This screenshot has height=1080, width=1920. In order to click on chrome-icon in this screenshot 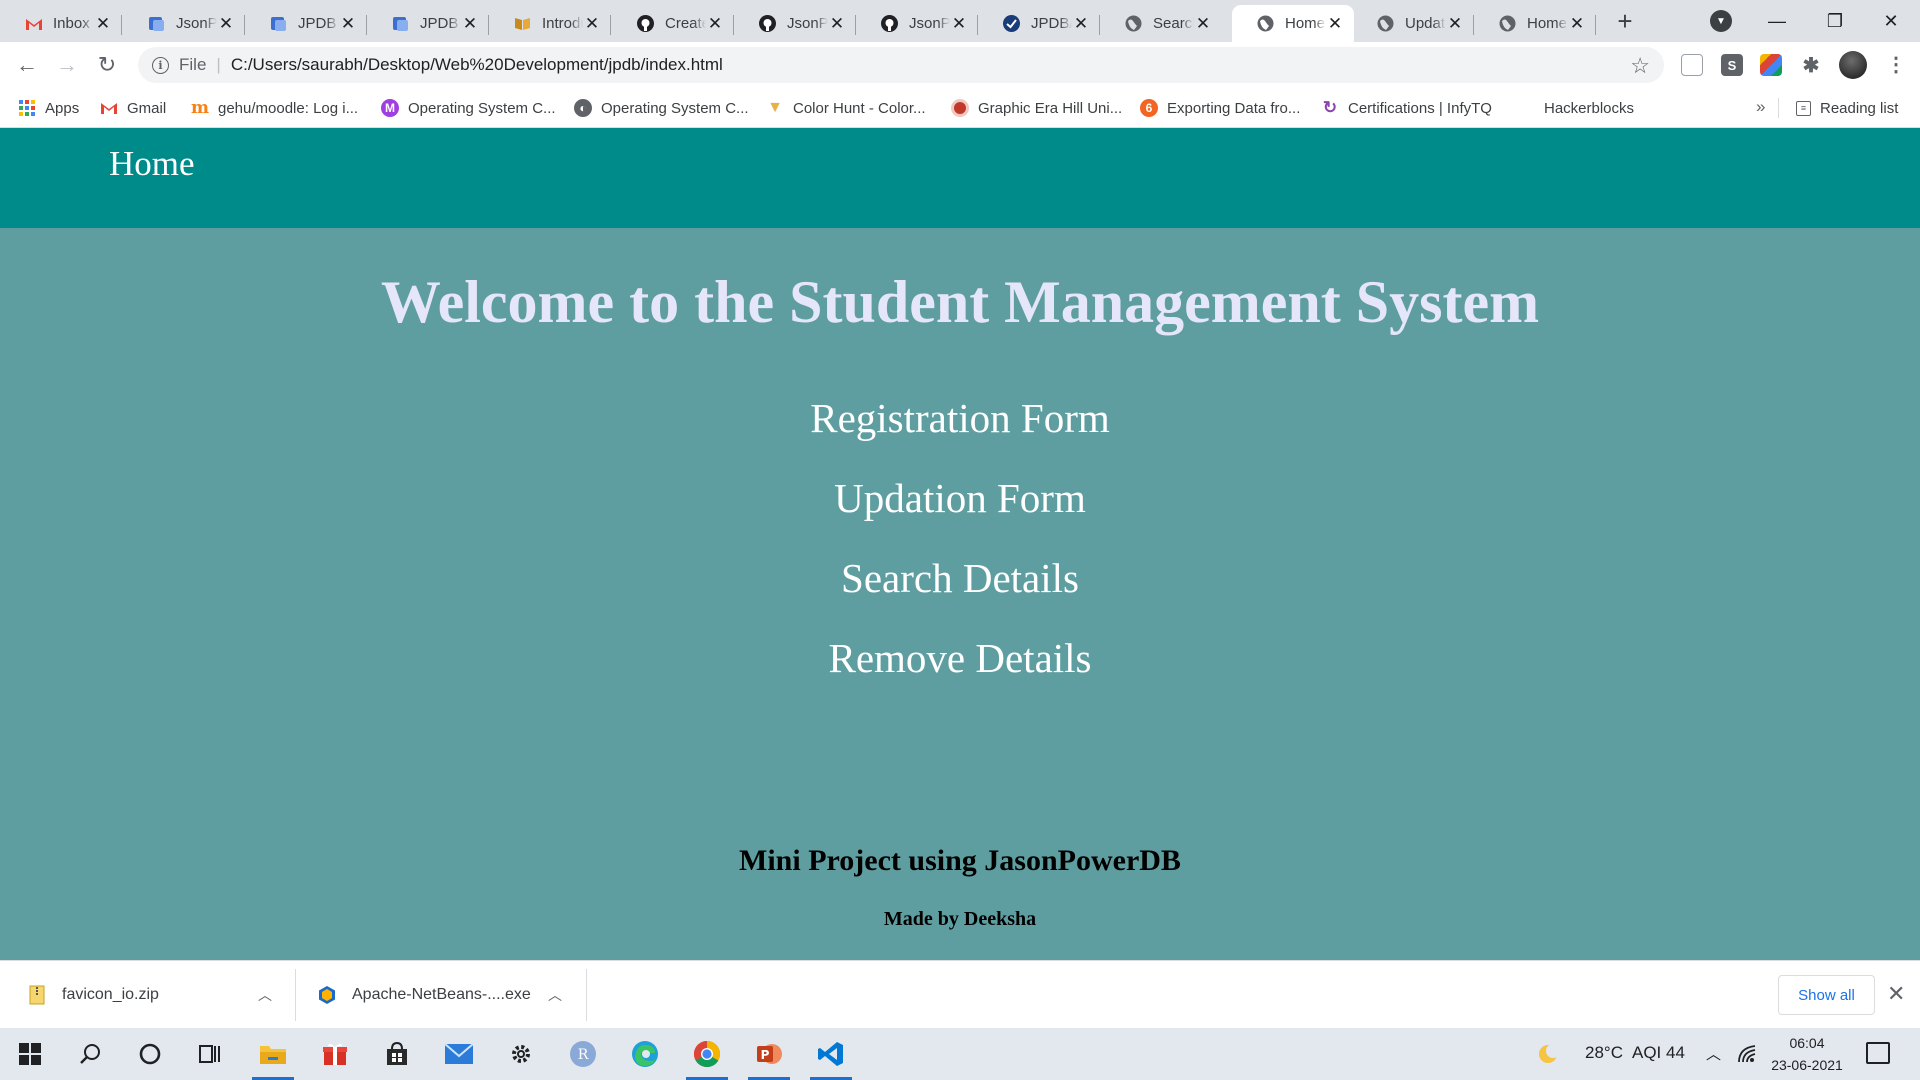, I will do `click(707, 1054)`.